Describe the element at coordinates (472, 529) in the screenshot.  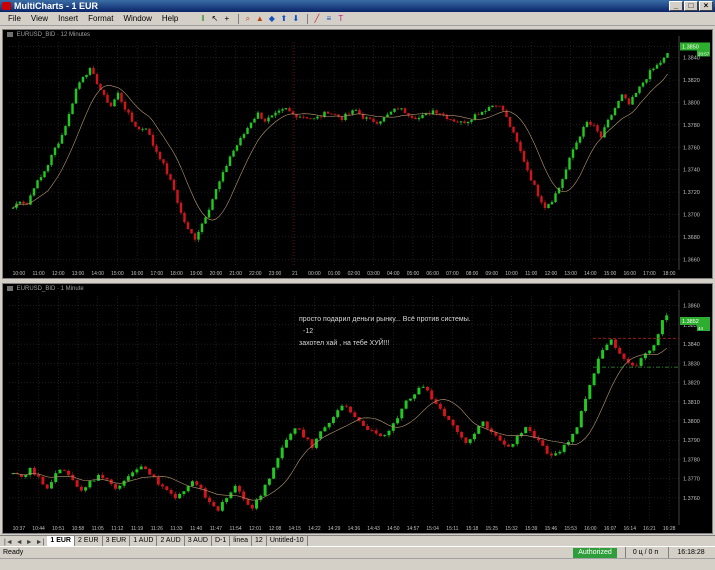
I see `x-tick-label: 15:18` at that location.